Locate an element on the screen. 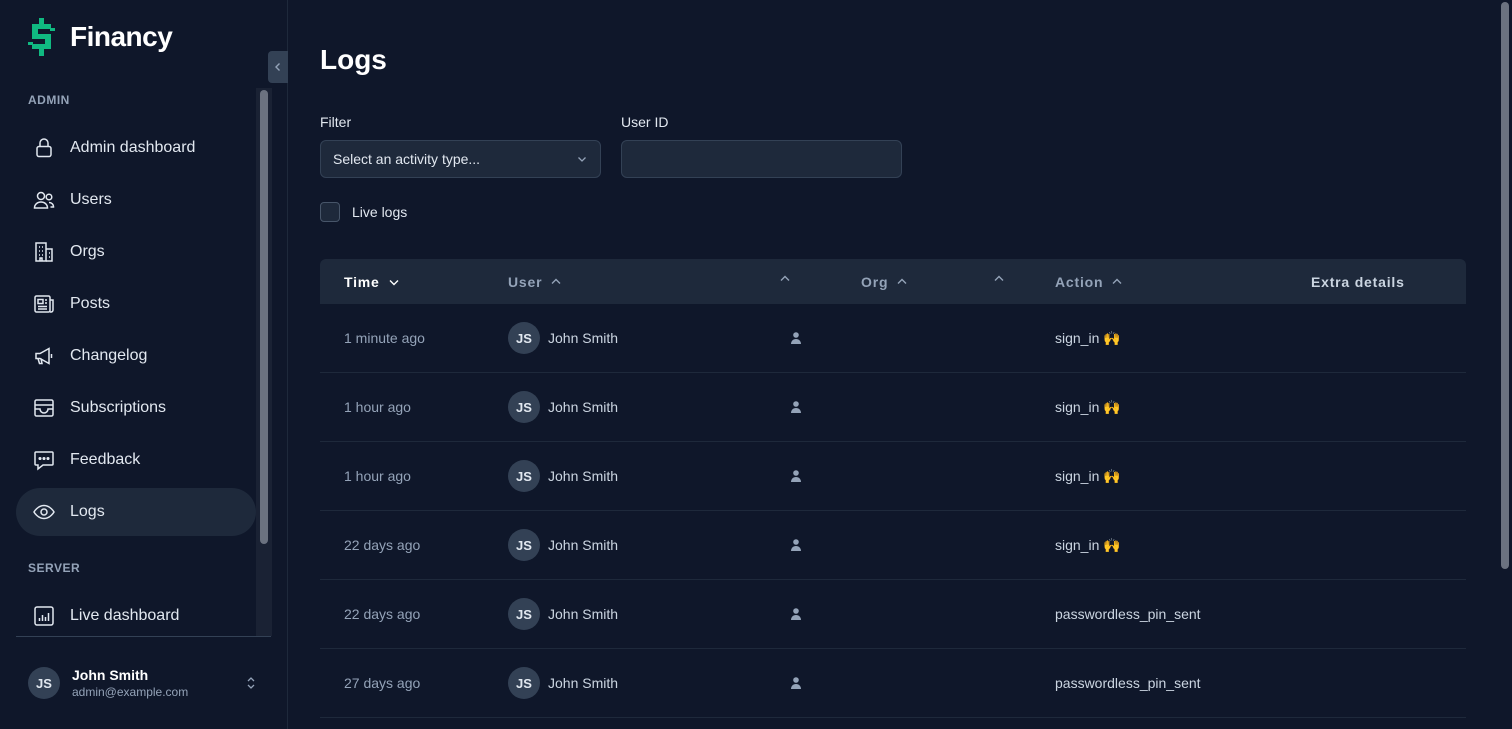 The width and height of the screenshot is (1512, 729). column-label: Extra details is located at coordinates (1358, 281).